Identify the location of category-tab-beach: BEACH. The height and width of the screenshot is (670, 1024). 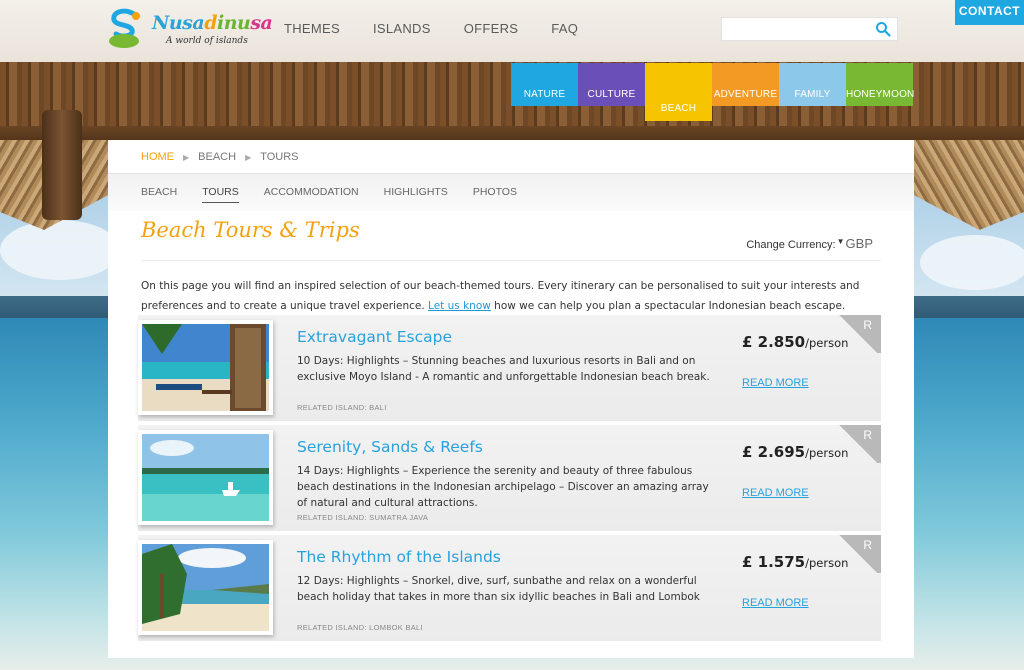
(678, 92).